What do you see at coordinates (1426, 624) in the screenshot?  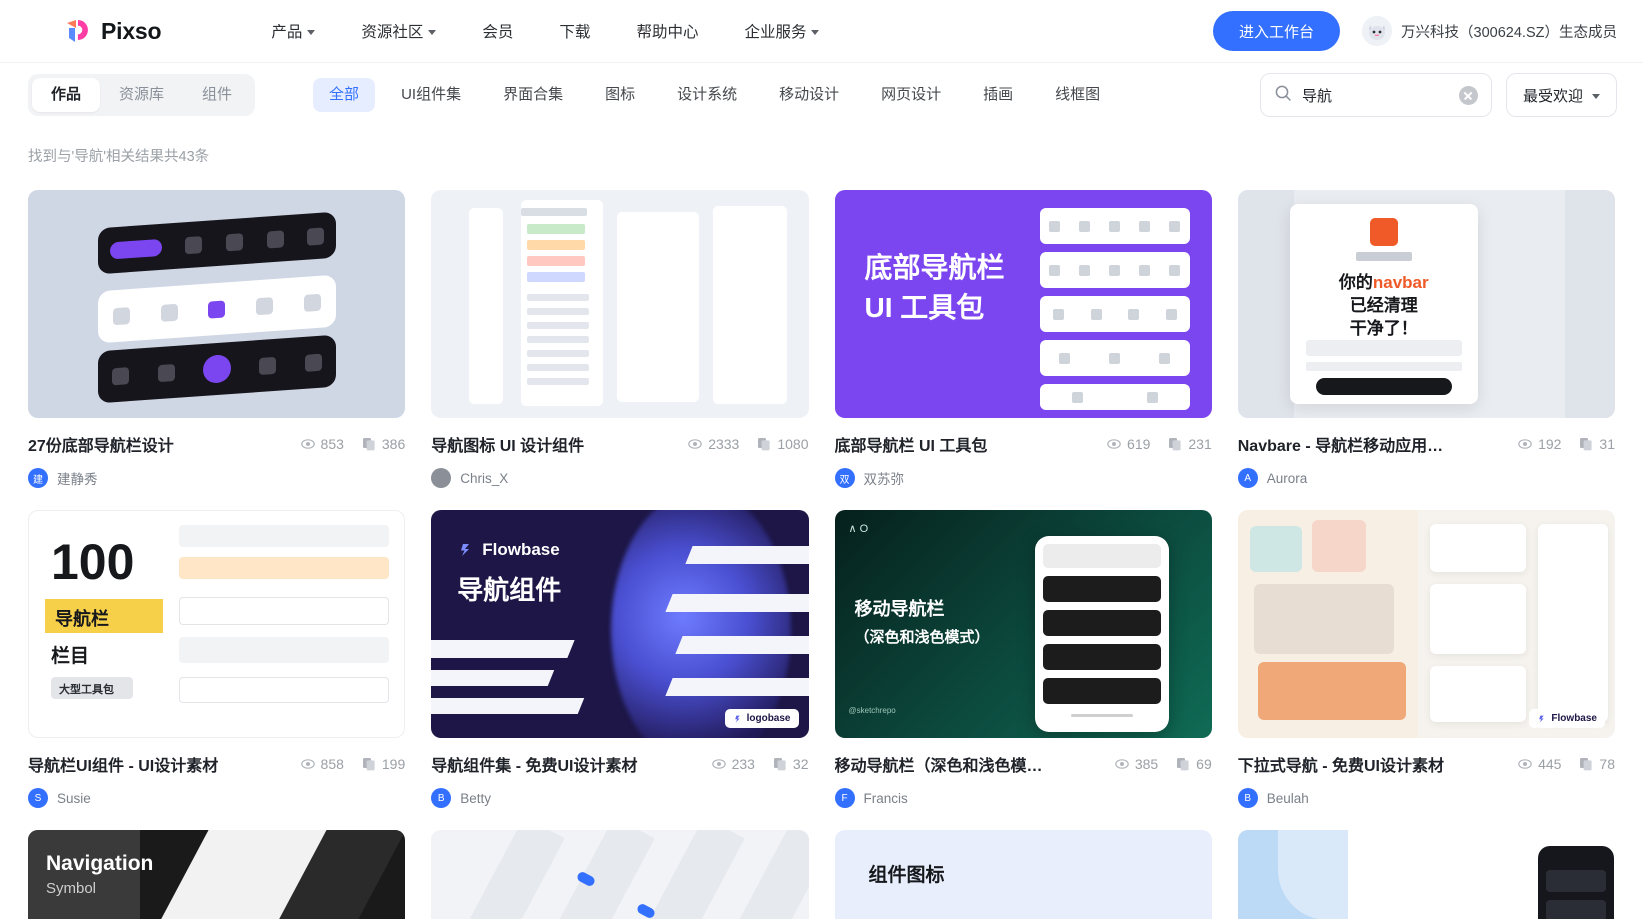 I see `card-thumbnail: Flowbase` at bounding box center [1426, 624].